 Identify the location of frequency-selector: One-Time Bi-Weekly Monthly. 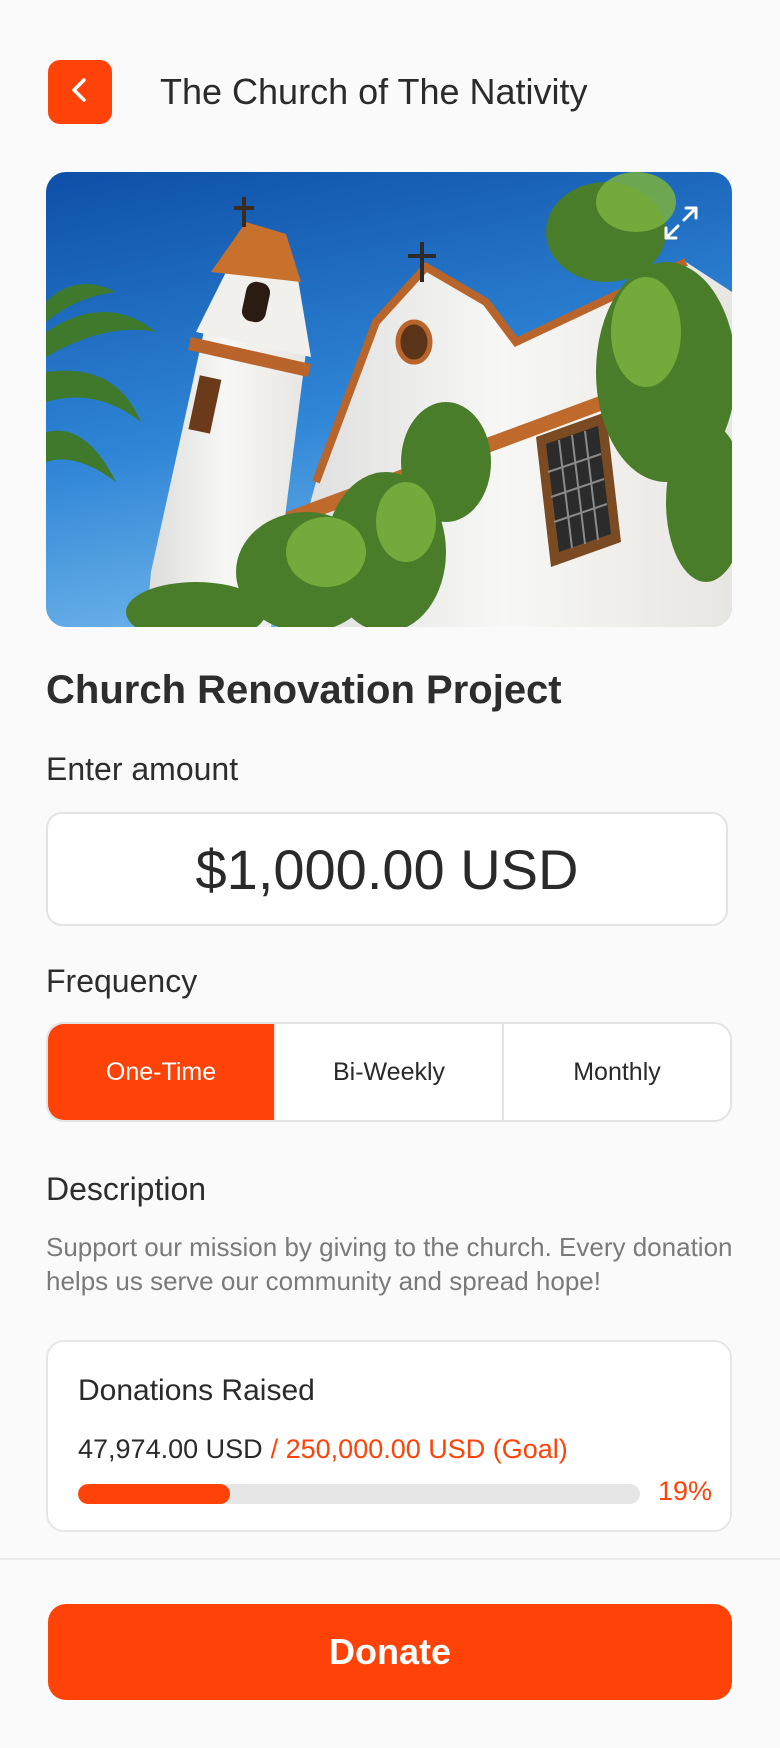
(389, 1072).